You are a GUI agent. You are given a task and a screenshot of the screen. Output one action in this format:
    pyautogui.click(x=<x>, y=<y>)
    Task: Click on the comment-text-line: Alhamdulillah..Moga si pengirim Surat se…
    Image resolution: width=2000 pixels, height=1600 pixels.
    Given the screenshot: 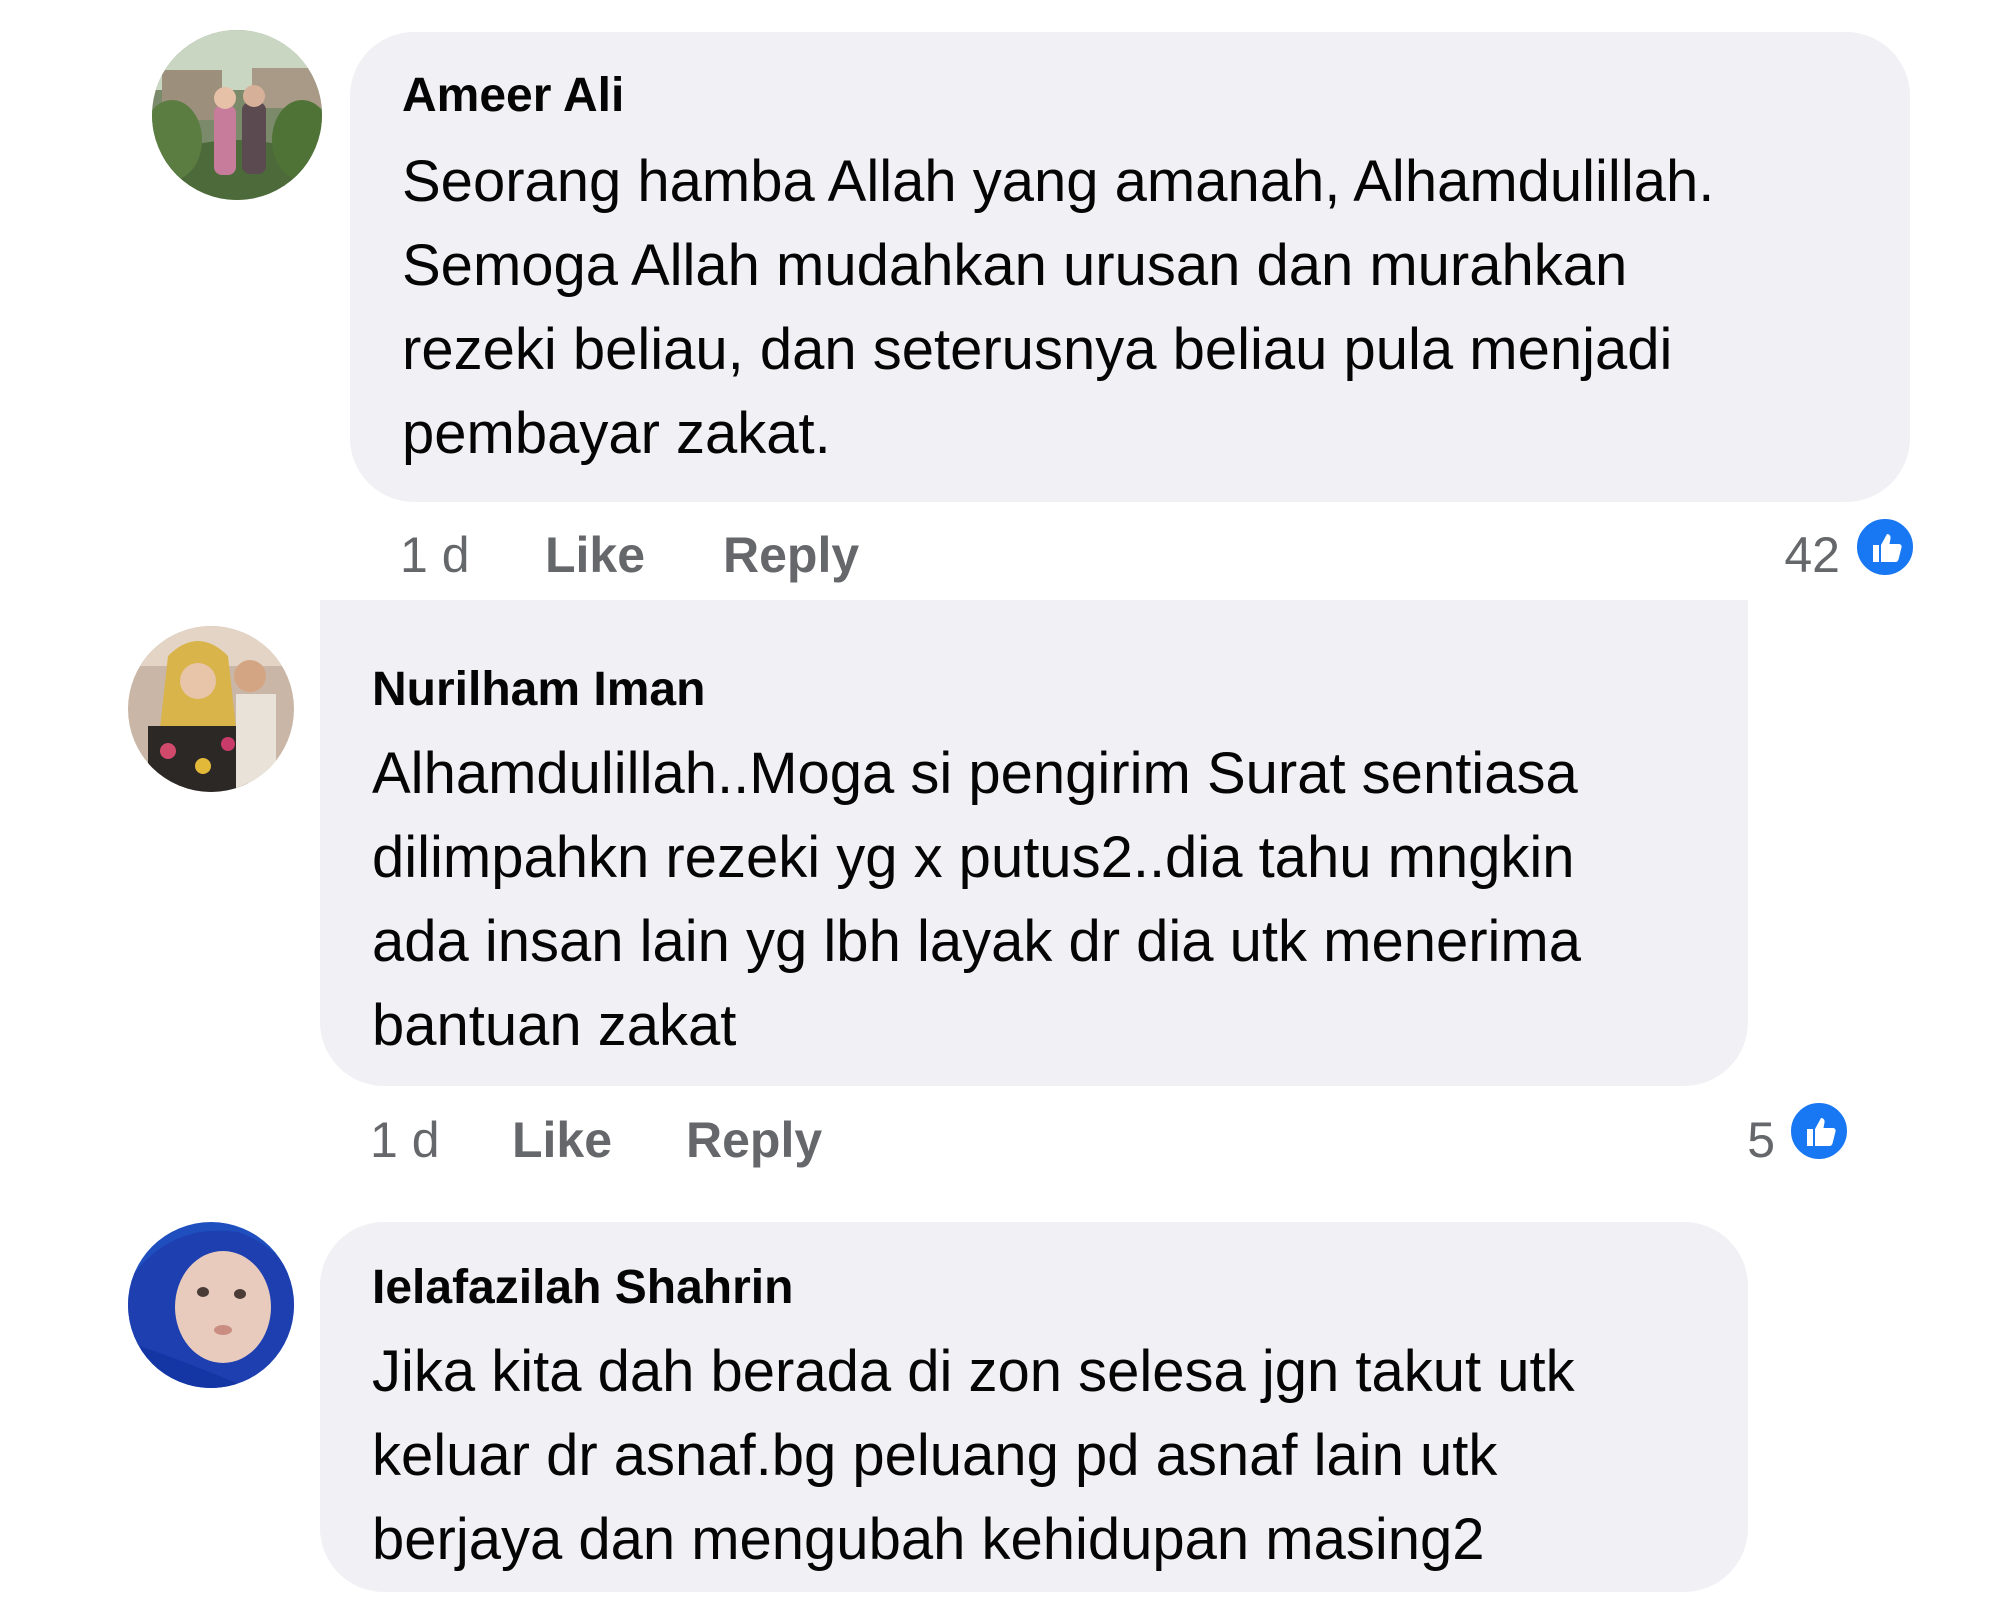 What is the action you would take?
    pyautogui.click(x=975, y=773)
    